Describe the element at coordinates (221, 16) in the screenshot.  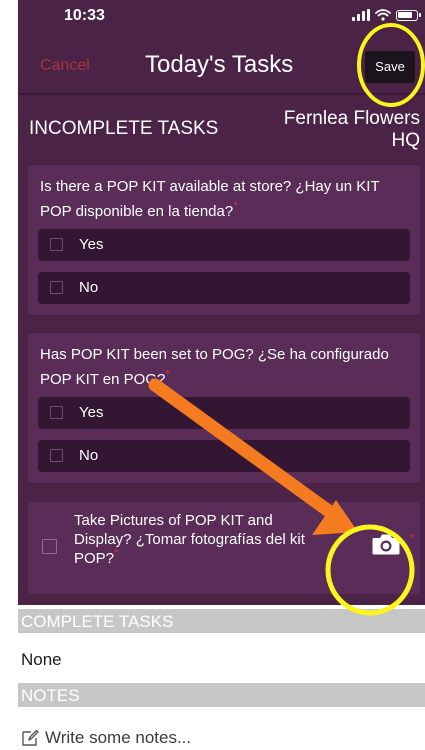
I see `status-bar: 10:33` at that location.